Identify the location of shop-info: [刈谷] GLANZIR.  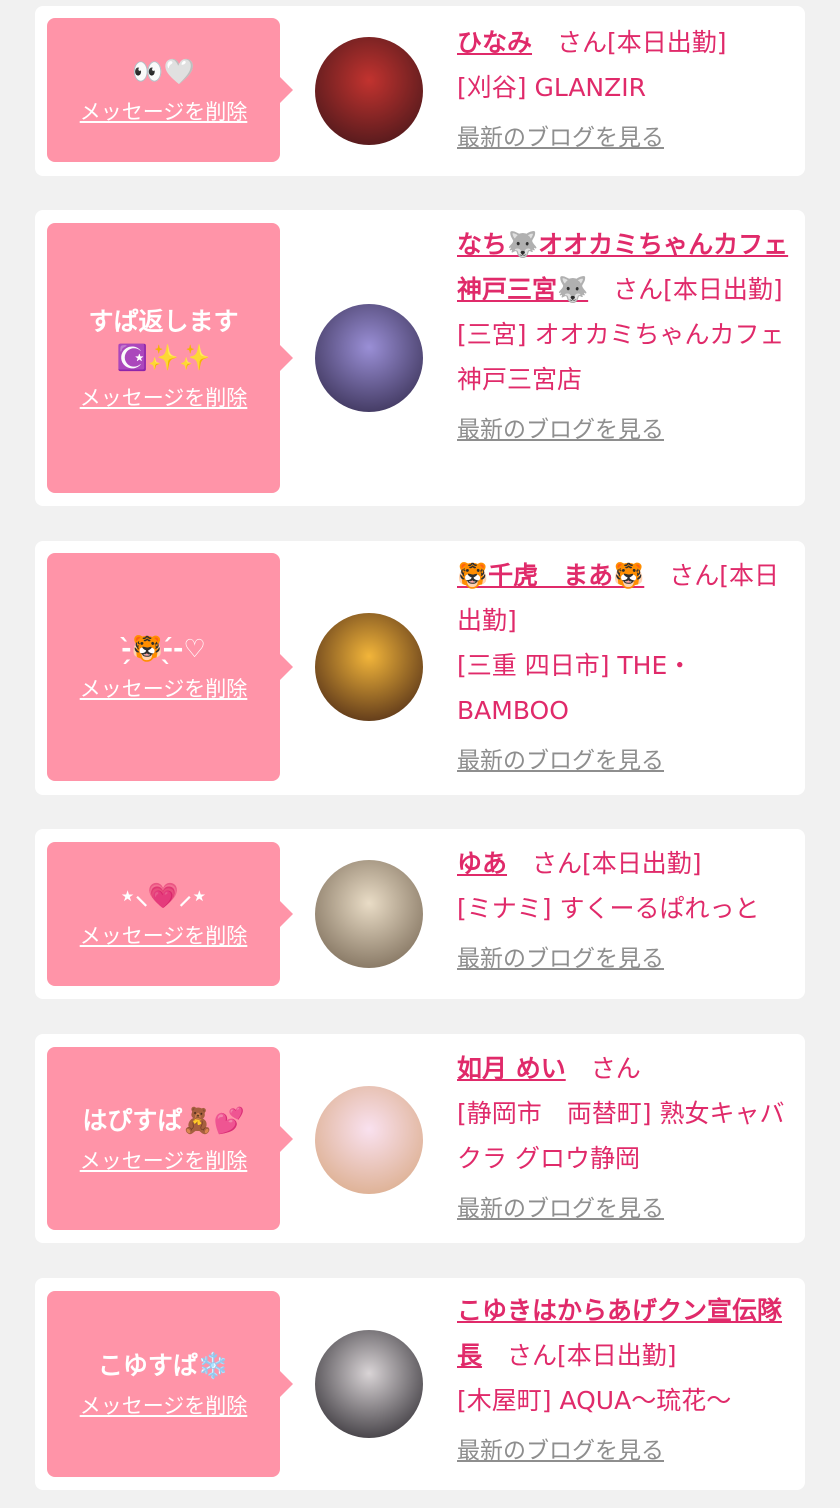
(552, 87).